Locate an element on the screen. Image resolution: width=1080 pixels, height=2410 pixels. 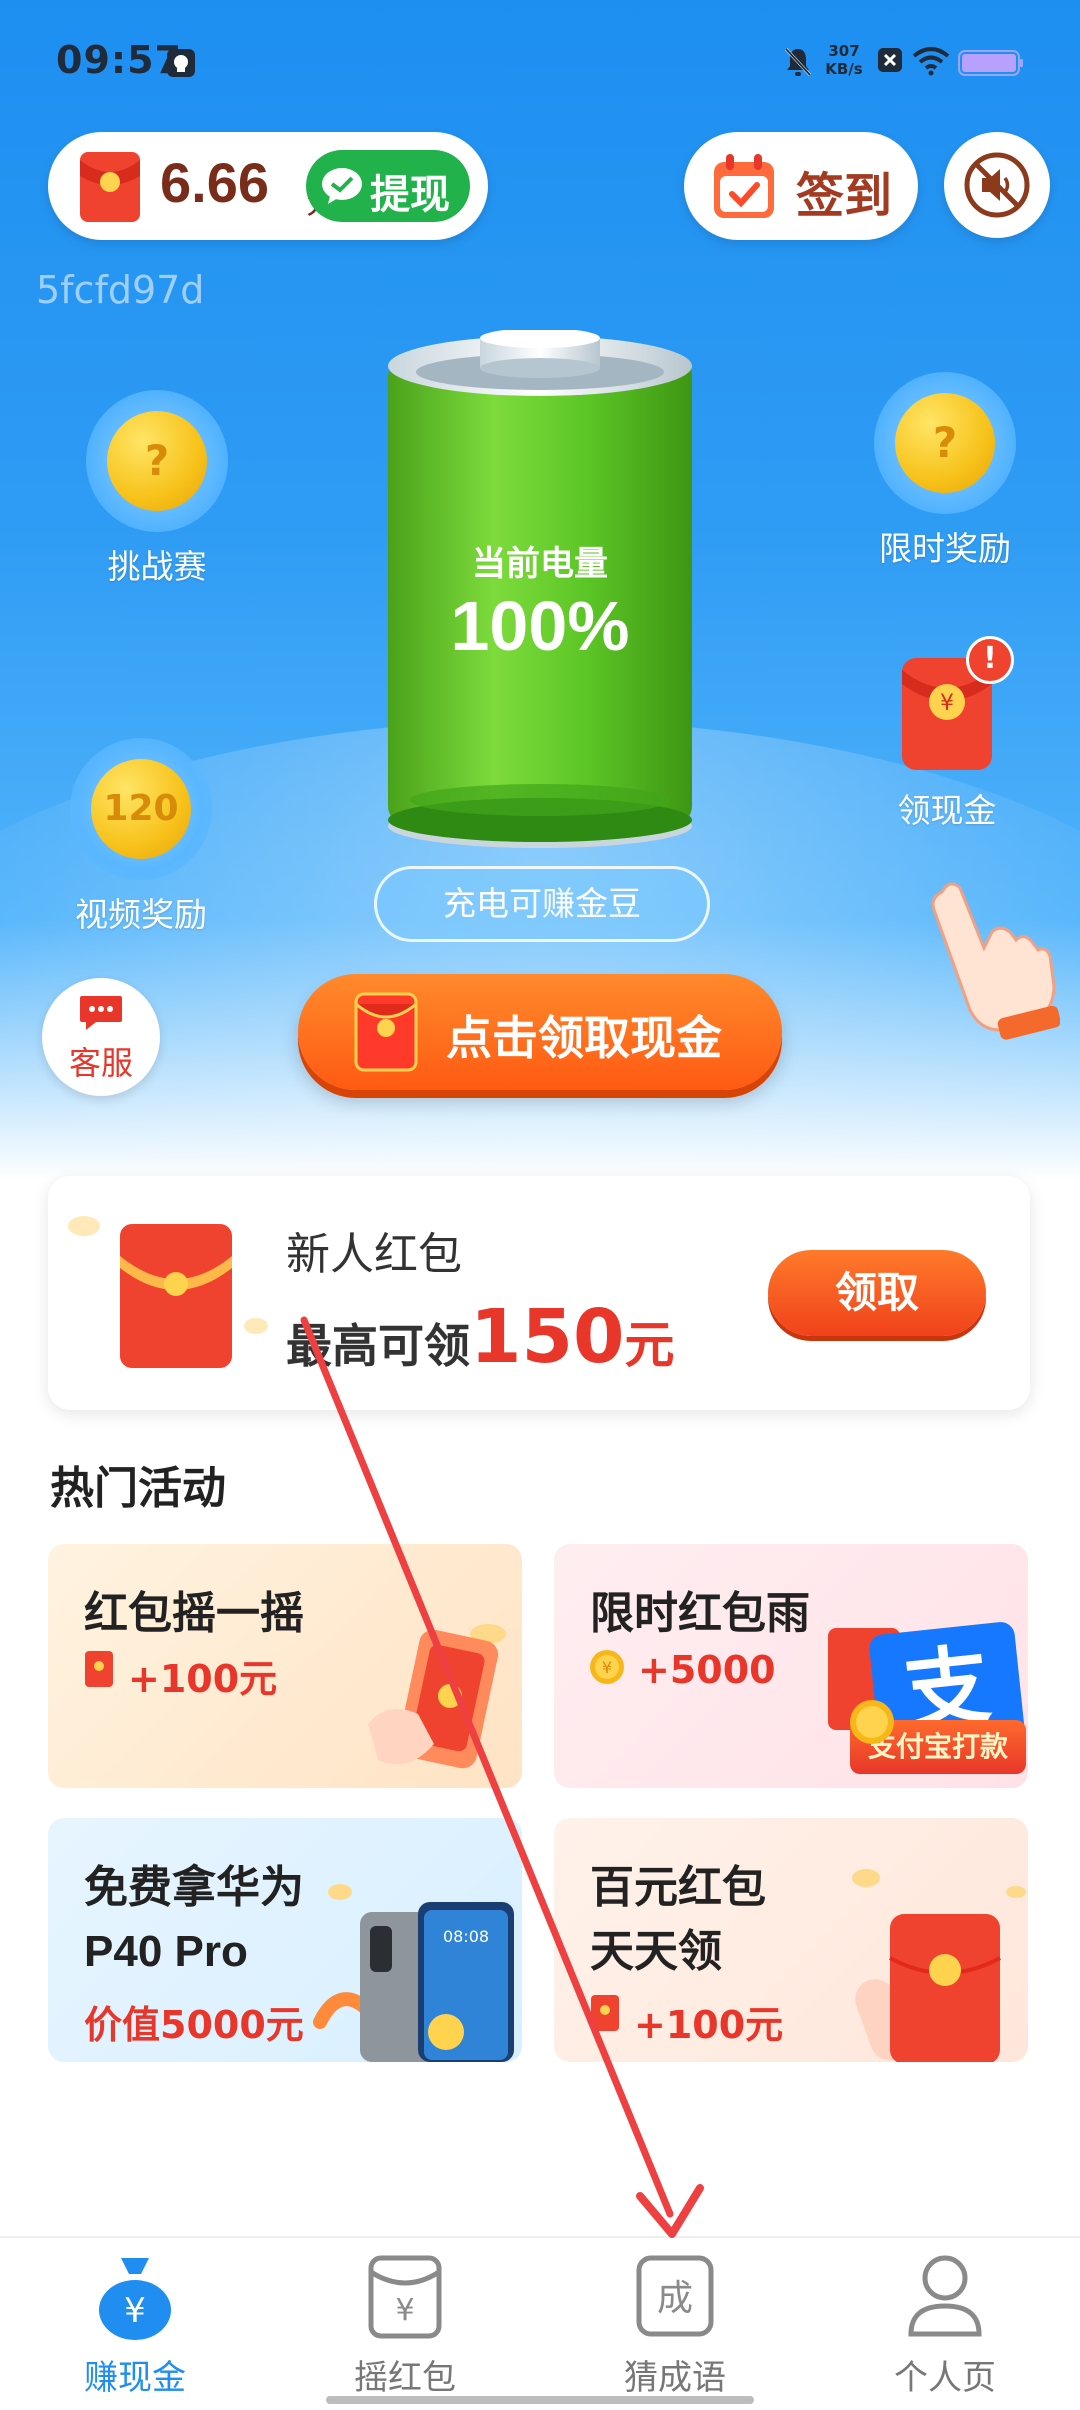
activity-reward: +5000 is located at coordinates (707, 1670).